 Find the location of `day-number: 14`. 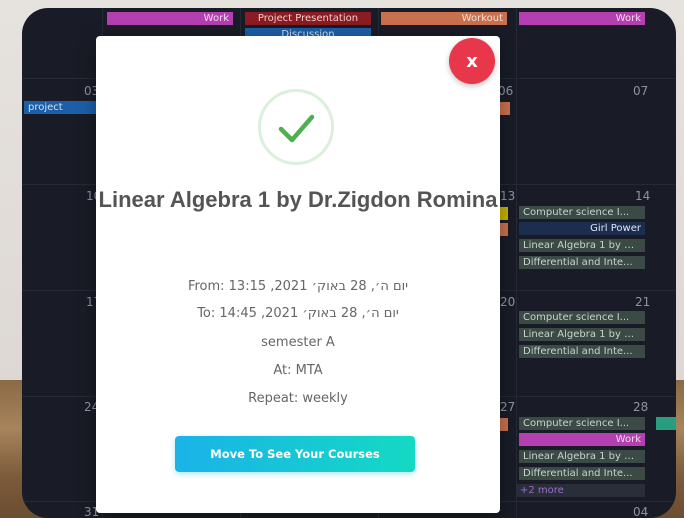

day-number: 14 is located at coordinates (643, 196).